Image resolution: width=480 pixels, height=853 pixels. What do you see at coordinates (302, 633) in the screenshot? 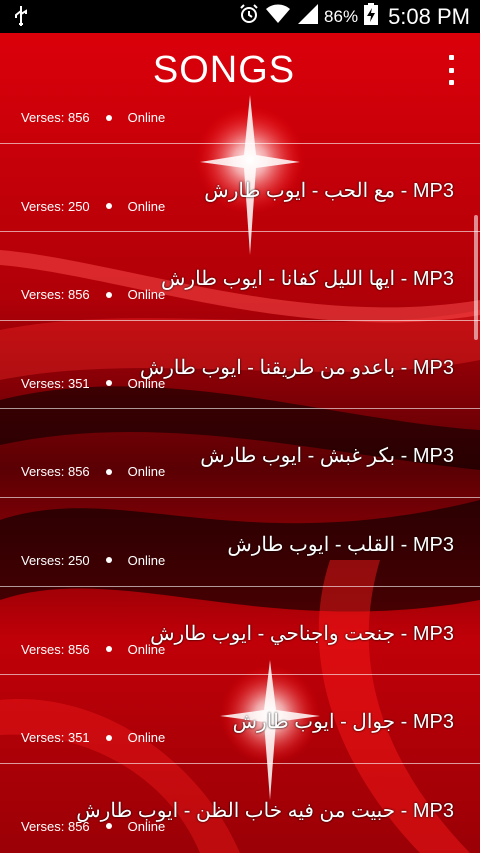
I see `song-title: جنحت واجناحي - ايوب طارش - MP3` at bounding box center [302, 633].